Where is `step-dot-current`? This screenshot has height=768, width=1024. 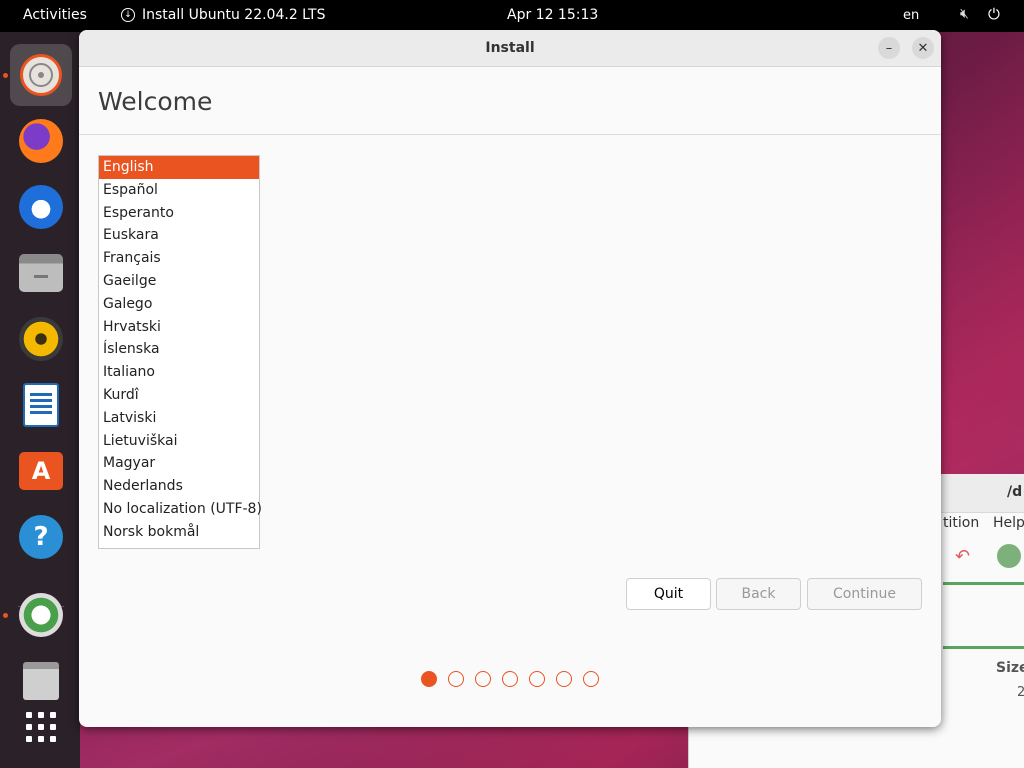 step-dot-current is located at coordinates (429, 679).